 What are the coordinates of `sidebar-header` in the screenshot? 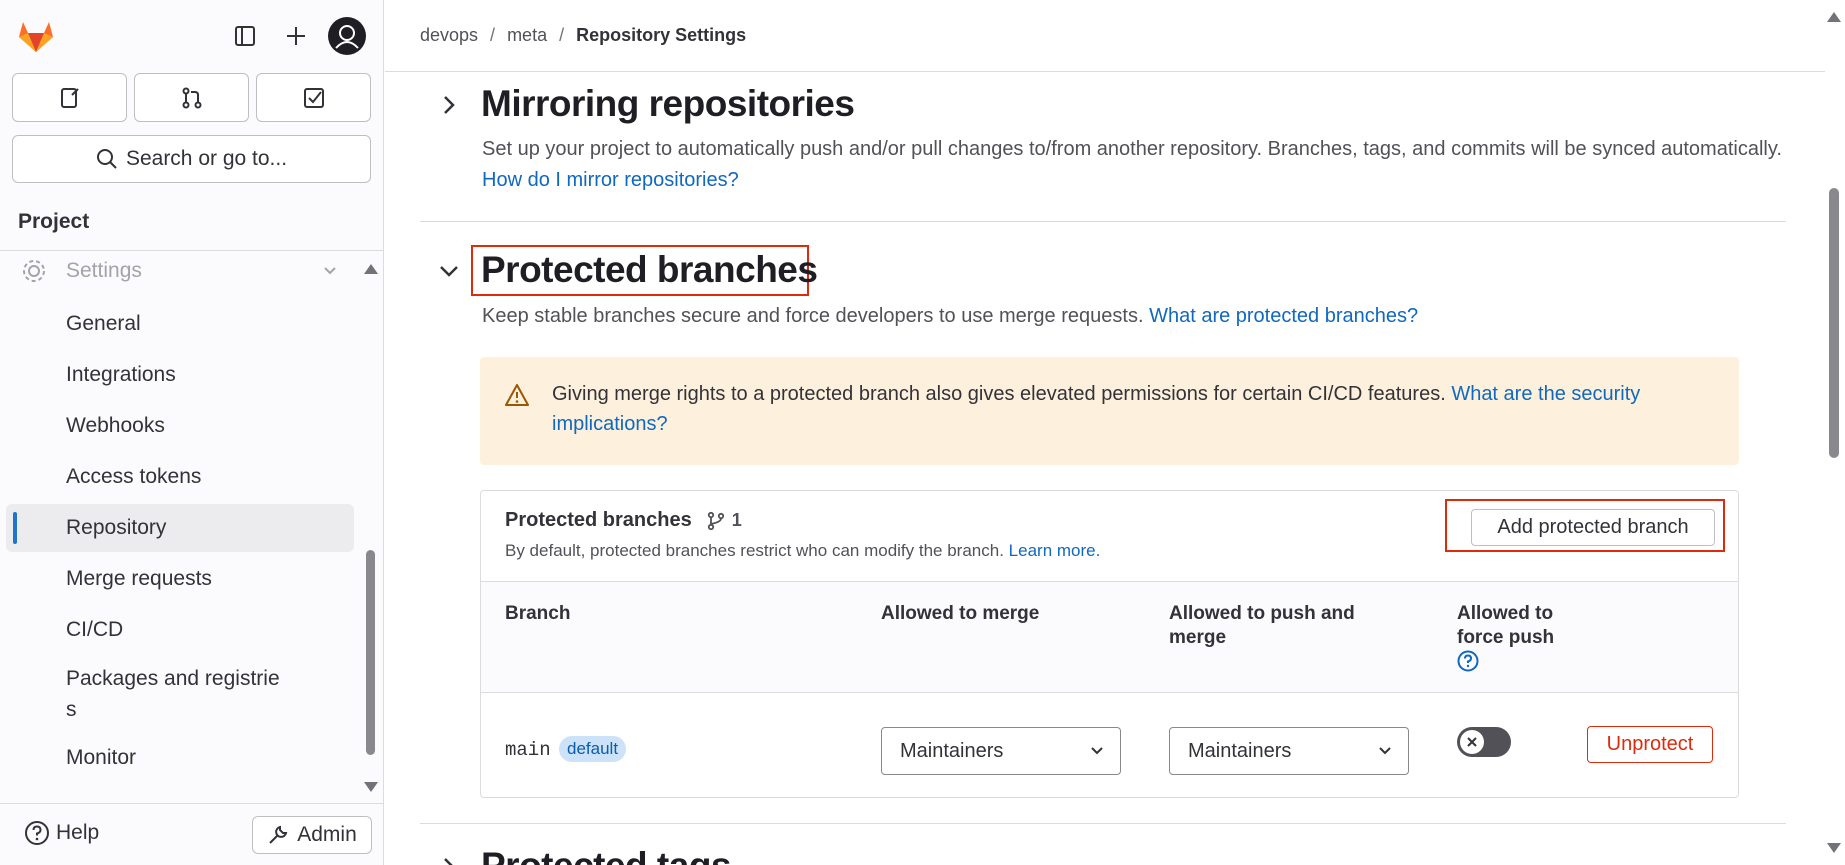 It's located at (192, 36).